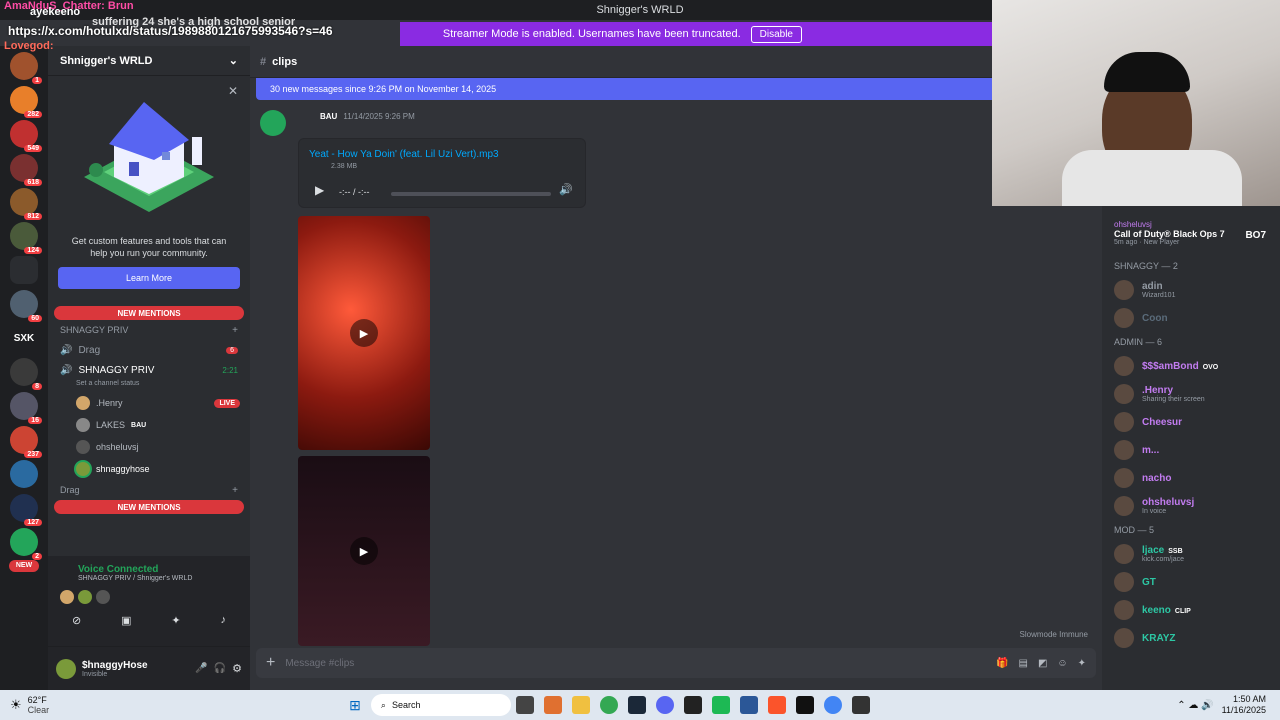 This screenshot has width=1280, height=720. Describe the element at coordinates (636, 705) in the screenshot. I see `steam-icon` at that location.